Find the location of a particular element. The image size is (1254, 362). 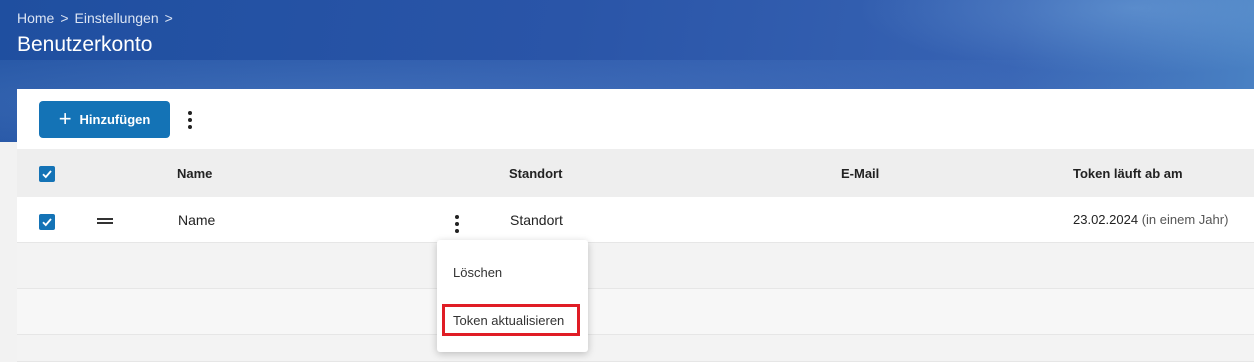

cell-standort: Standort is located at coordinates (536, 220).